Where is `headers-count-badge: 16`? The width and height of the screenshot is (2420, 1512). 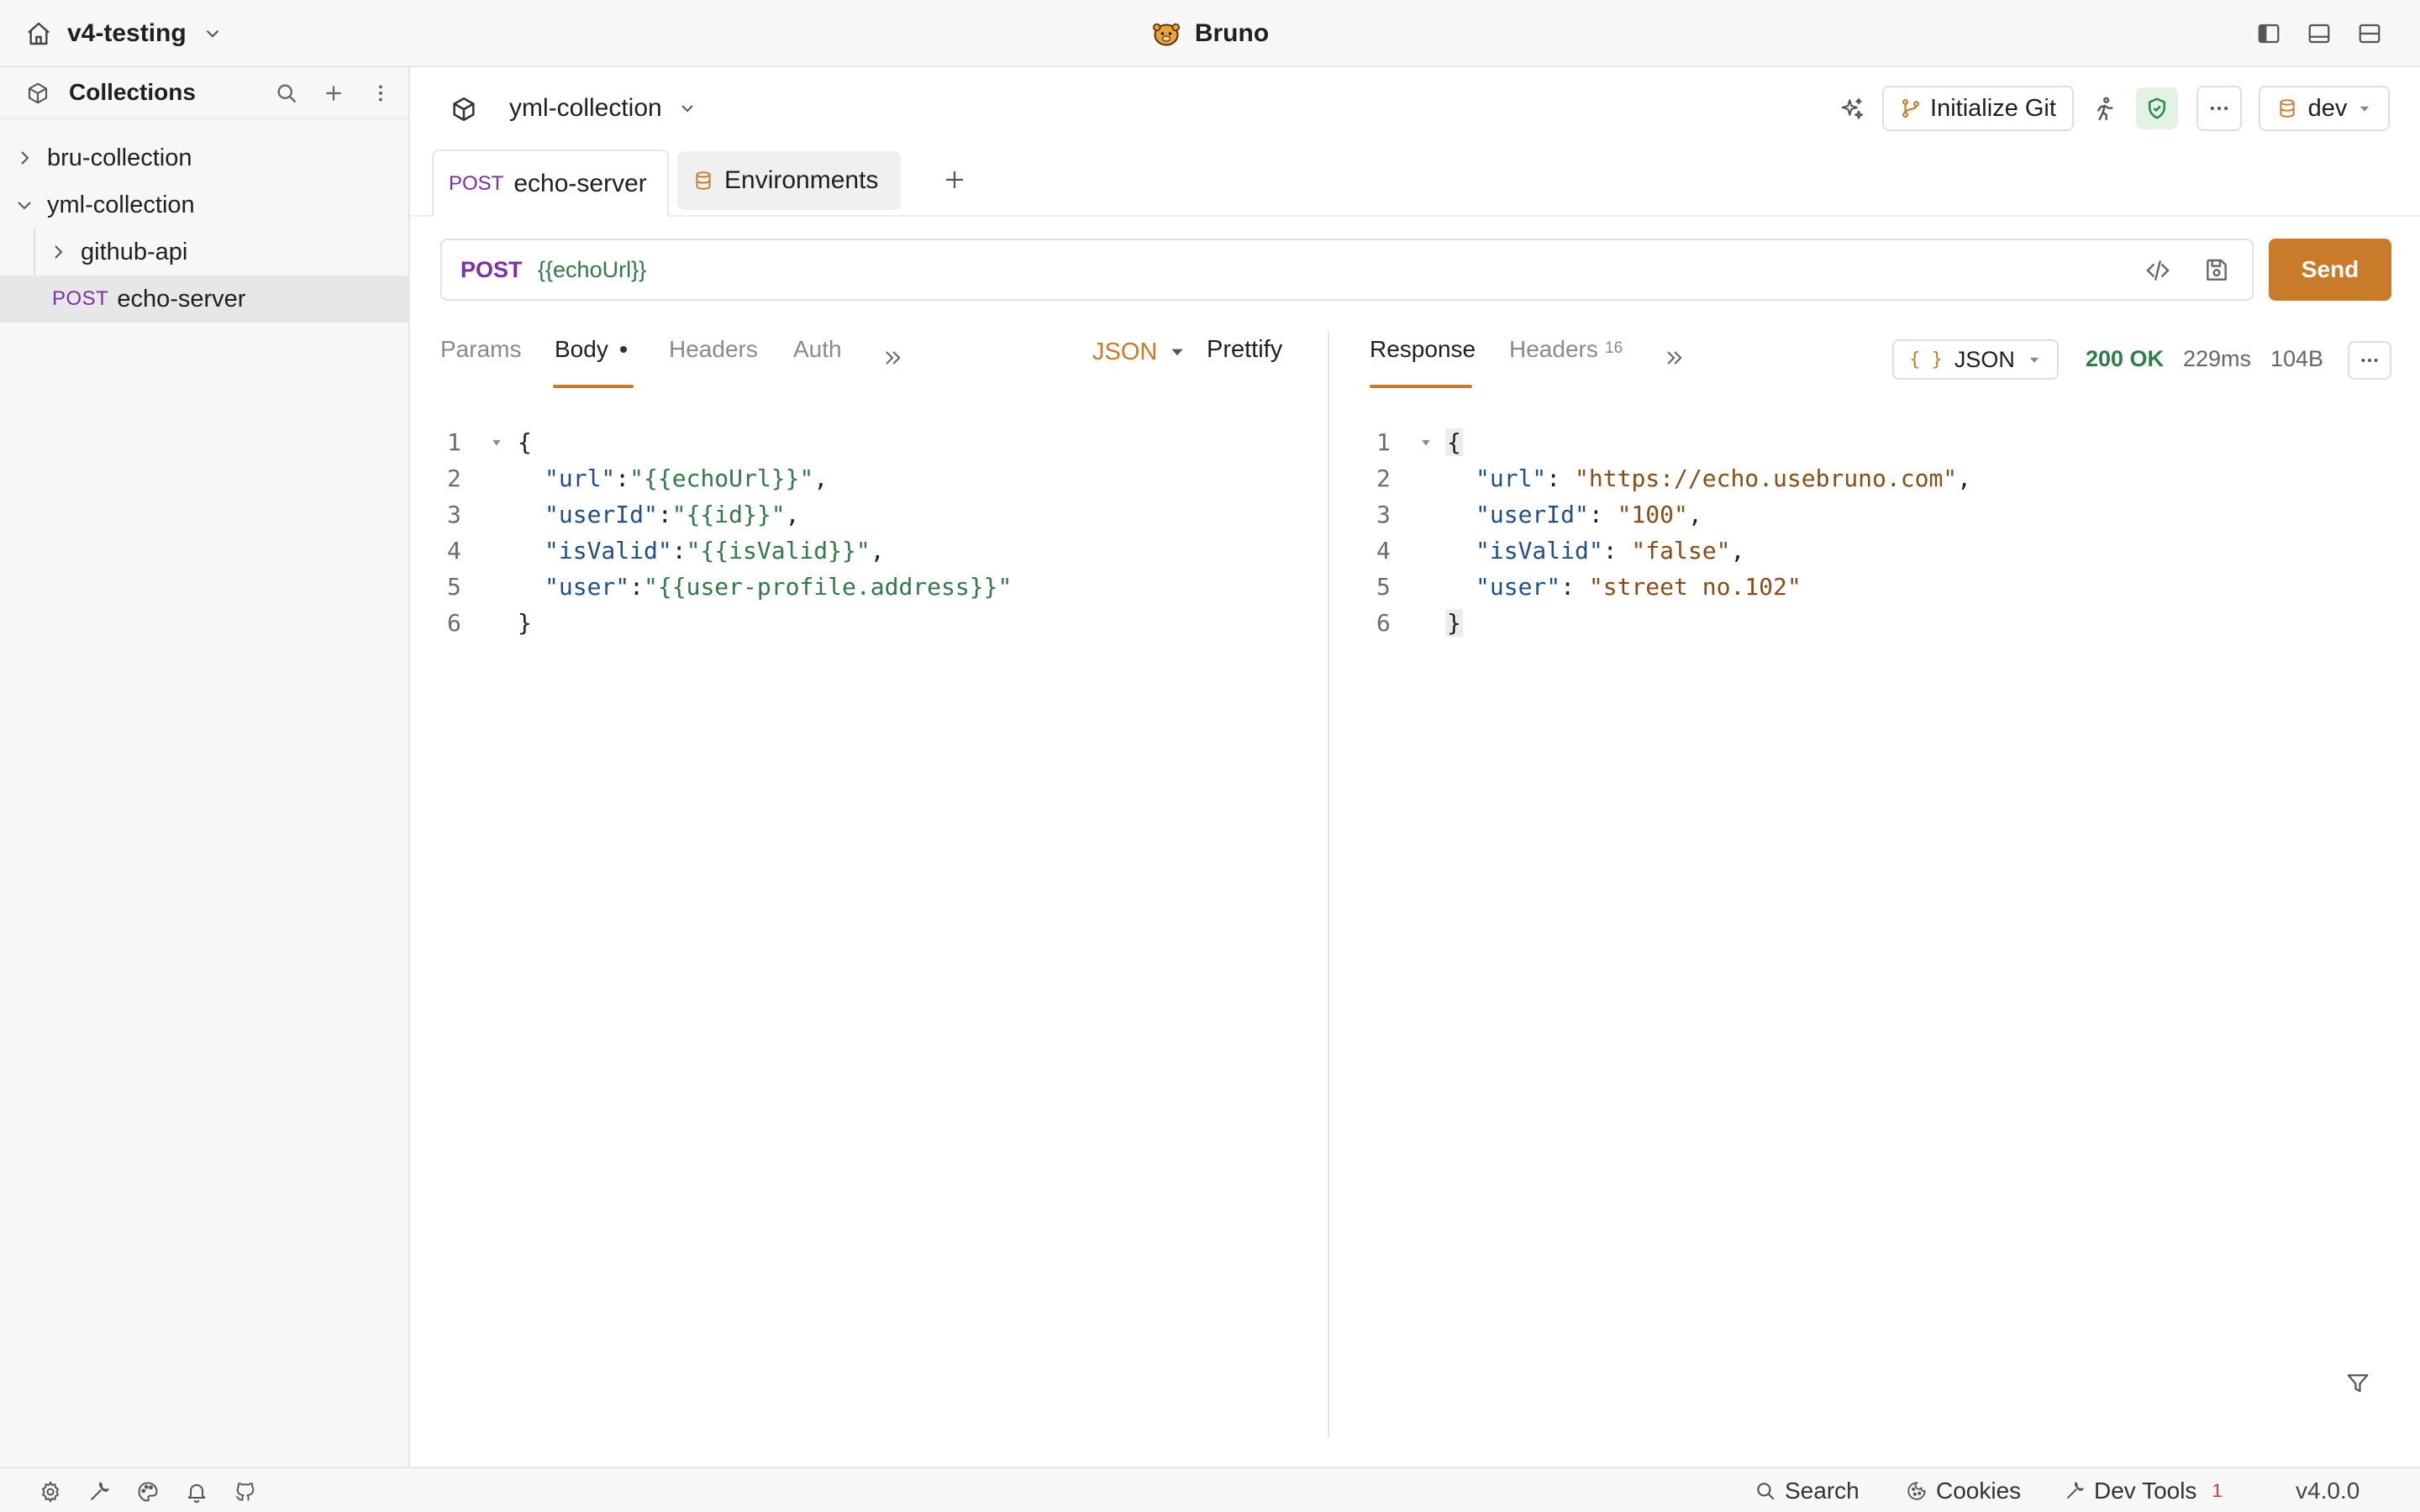
headers-count-badge: 16 is located at coordinates (1614, 348).